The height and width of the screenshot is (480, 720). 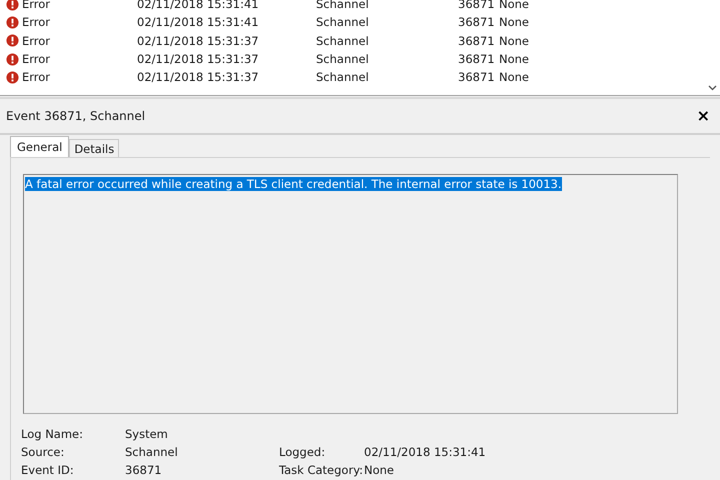 What do you see at coordinates (40, 146) in the screenshot?
I see `tab: General` at bounding box center [40, 146].